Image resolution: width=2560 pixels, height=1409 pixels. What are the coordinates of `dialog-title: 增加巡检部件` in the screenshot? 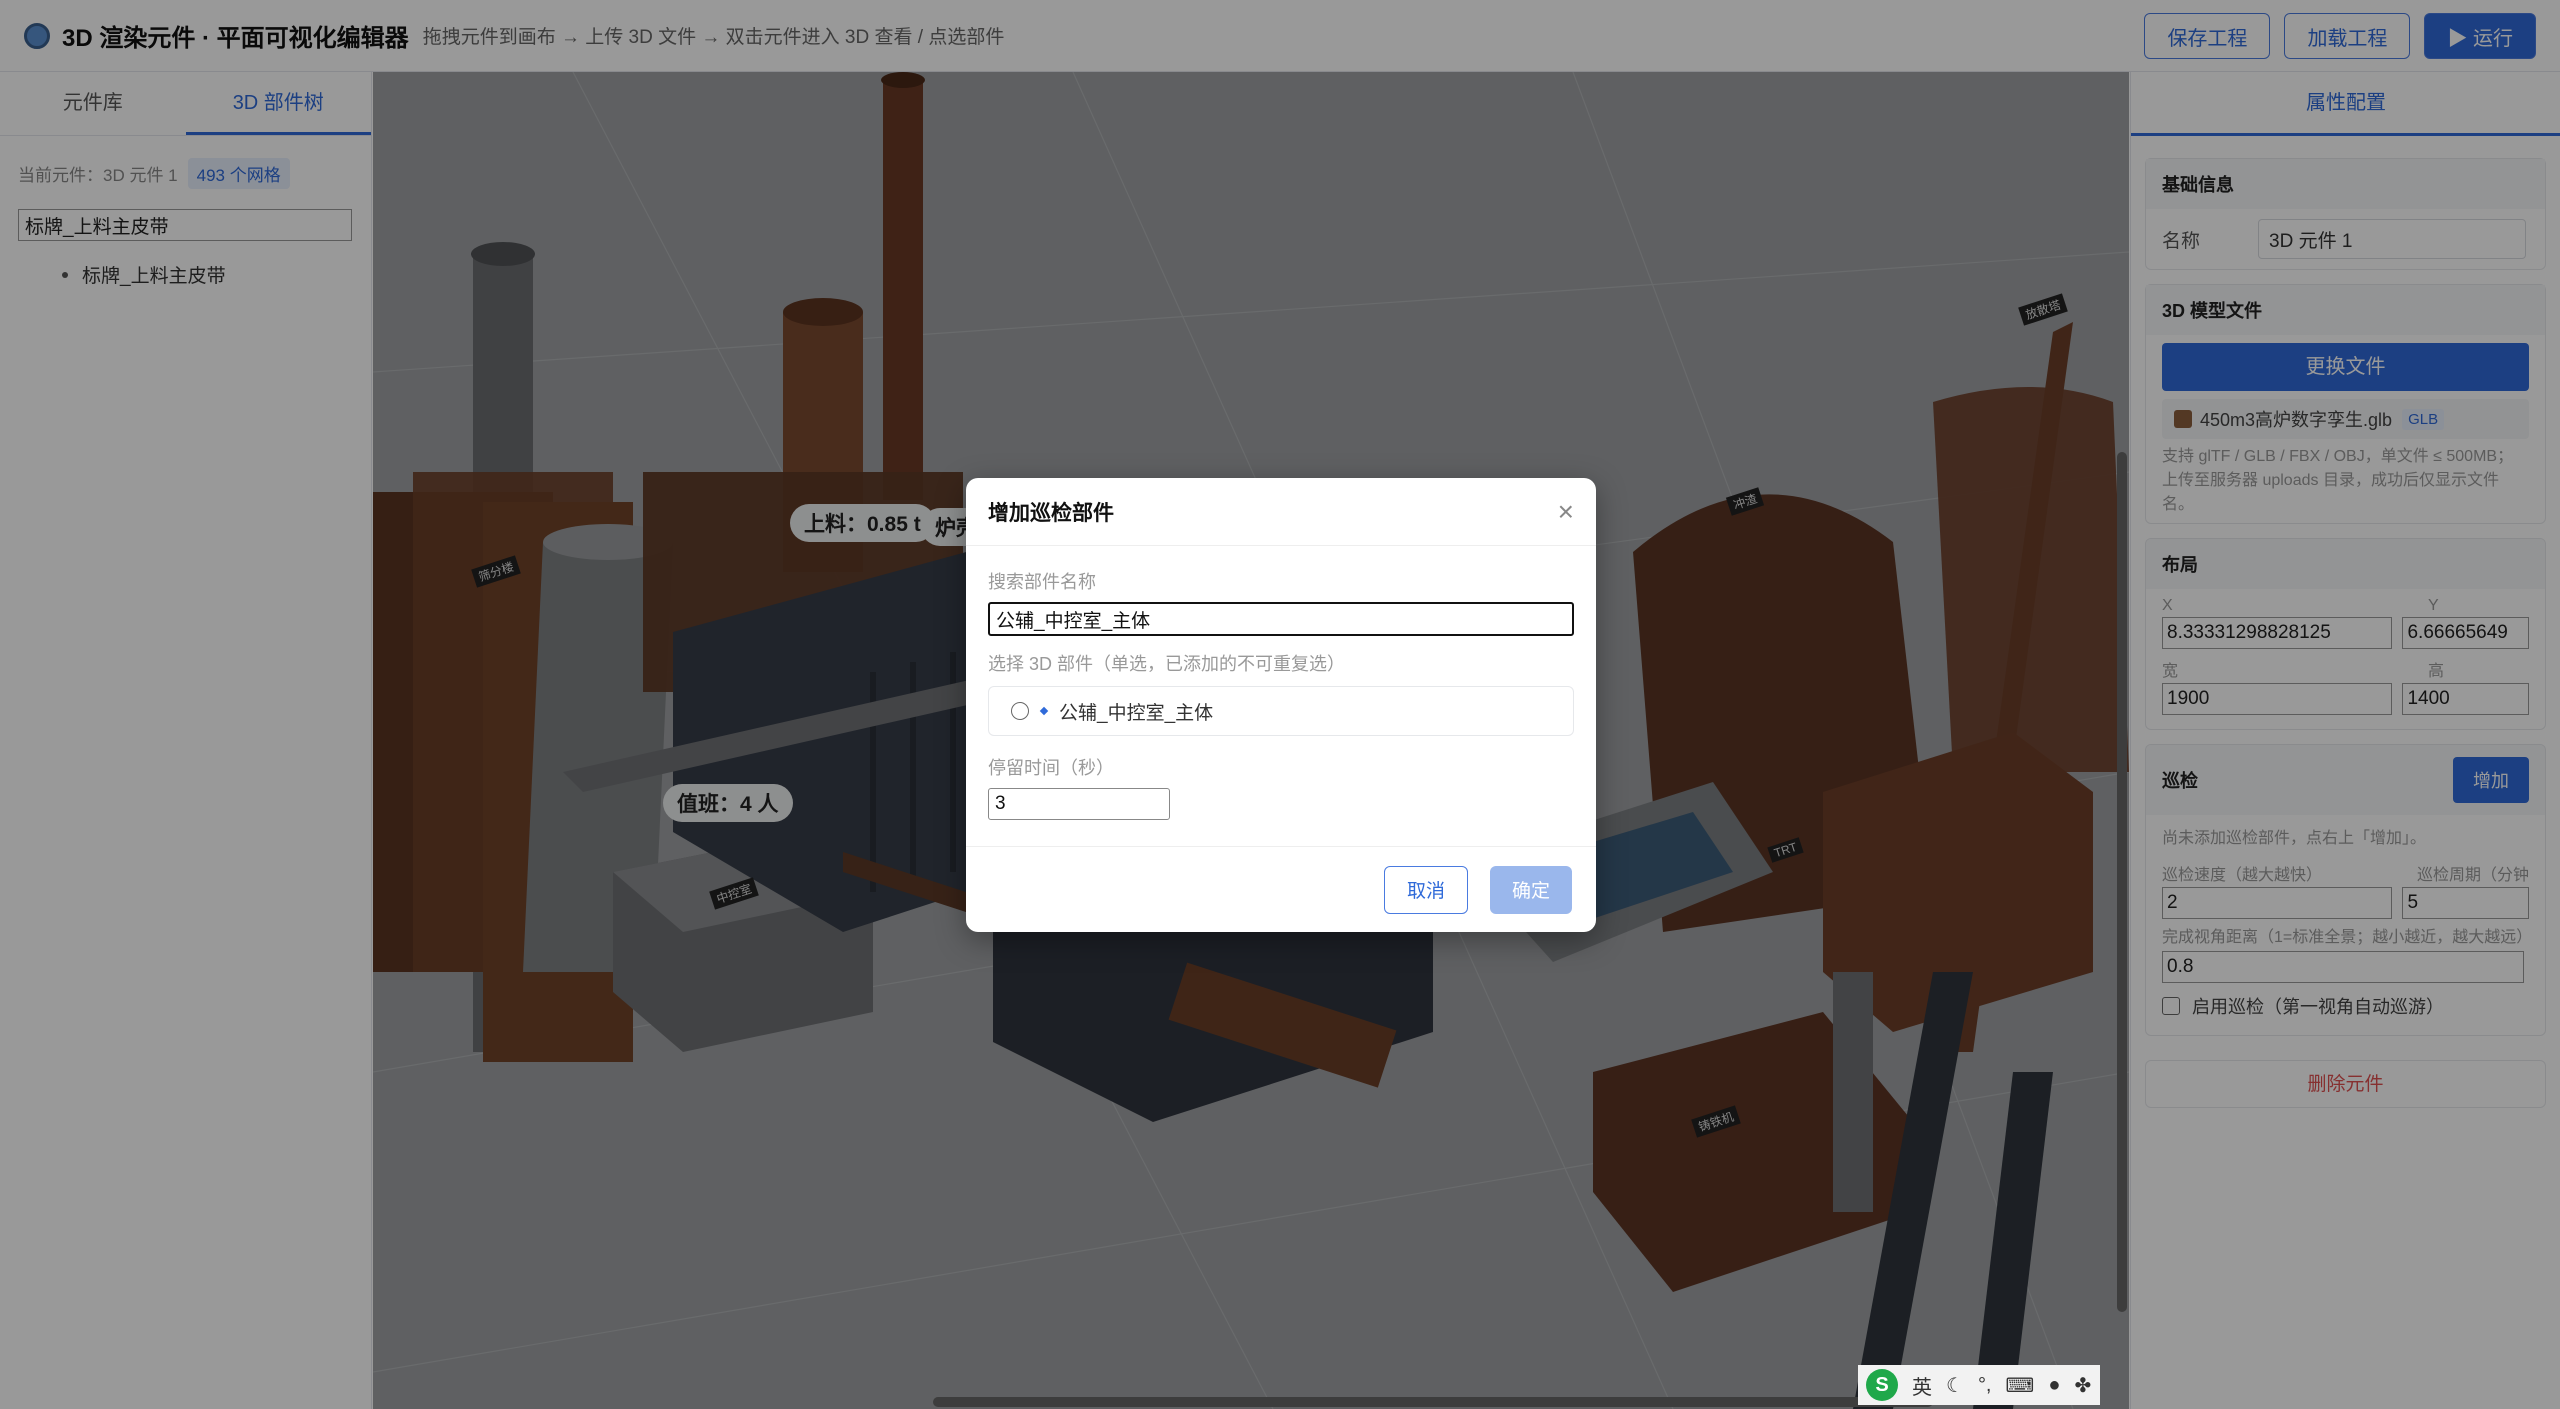 It's located at (1051, 513).